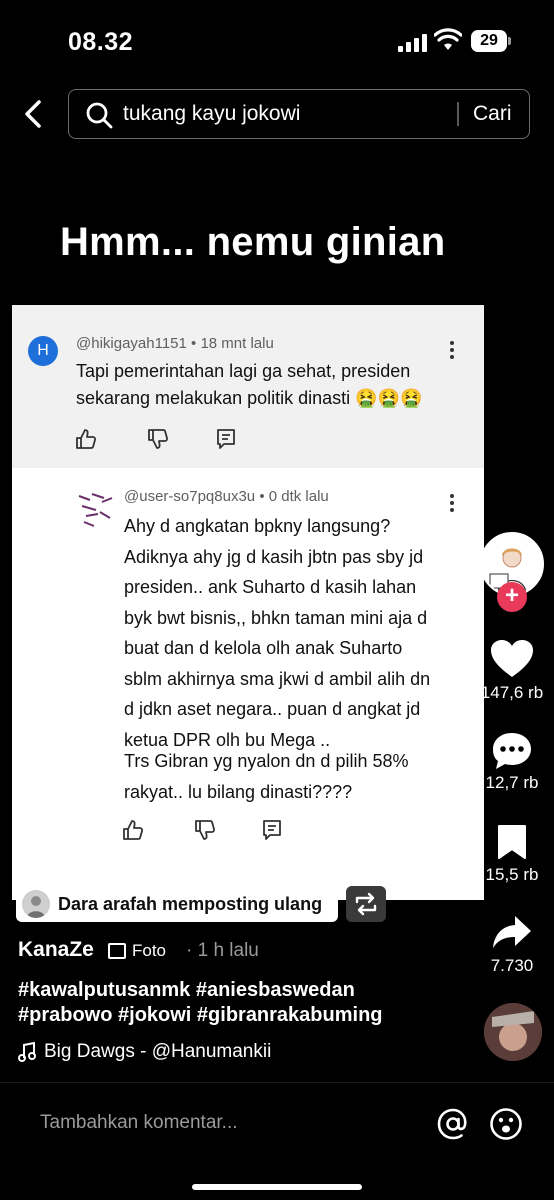 This screenshot has height=1200, width=554. Describe the element at coordinates (27, 1052) in the screenshot. I see `music-note-icon` at that location.